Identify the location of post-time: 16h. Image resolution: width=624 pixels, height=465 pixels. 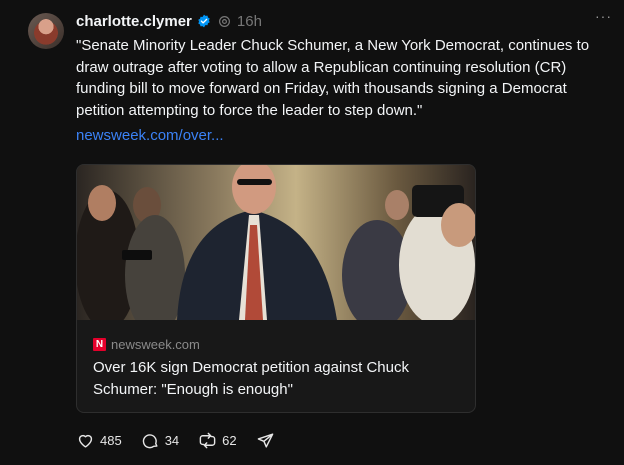
(249, 21).